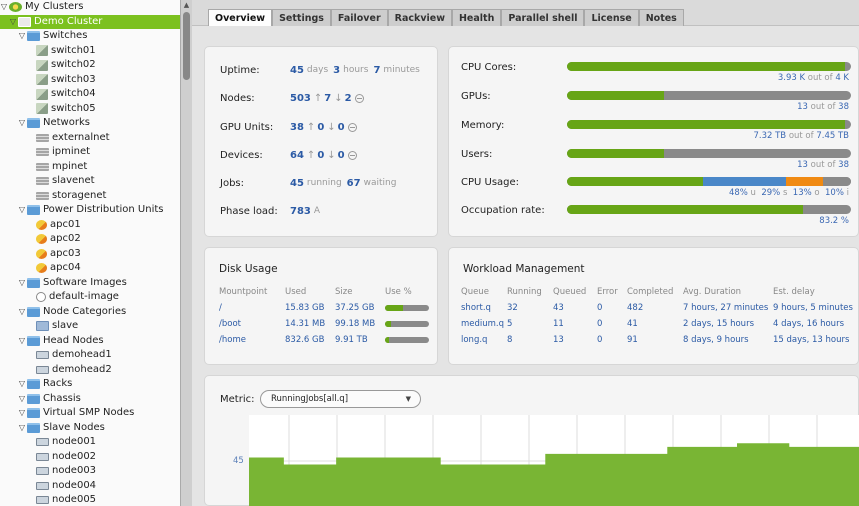 Image resolution: width=859 pixels, height=506 pixels. I want to click on tree-node-storagenet: ▽storagenet, so click(90, 196).